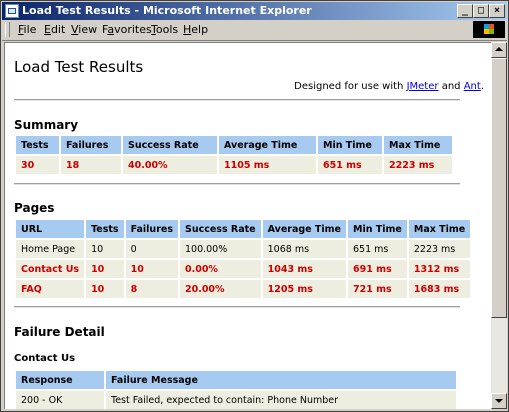 The width and height of the screenshot is (509, 412). I want to click on table-cell: 691 ms, so click(377, 269).